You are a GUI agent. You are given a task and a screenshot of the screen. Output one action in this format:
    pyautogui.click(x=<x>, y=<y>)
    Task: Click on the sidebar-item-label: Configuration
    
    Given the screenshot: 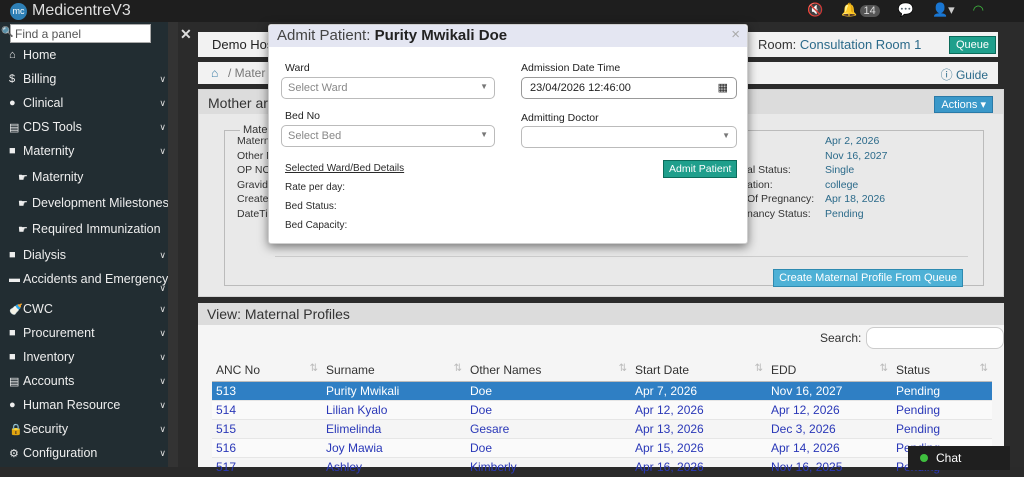 What is the action you would take?
    pyautogui.click(x=60, y=453)
    